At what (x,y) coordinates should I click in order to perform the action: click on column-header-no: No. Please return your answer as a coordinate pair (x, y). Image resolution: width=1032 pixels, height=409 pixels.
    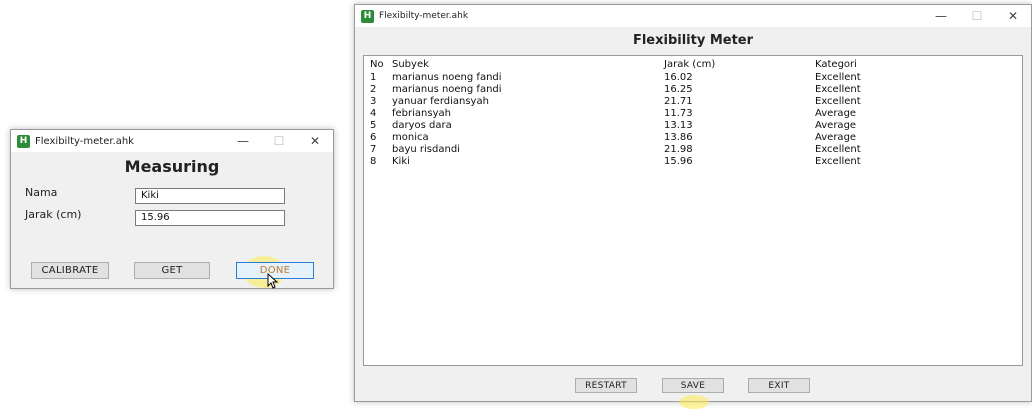
    Looking at the image, I should click on (377, 65).